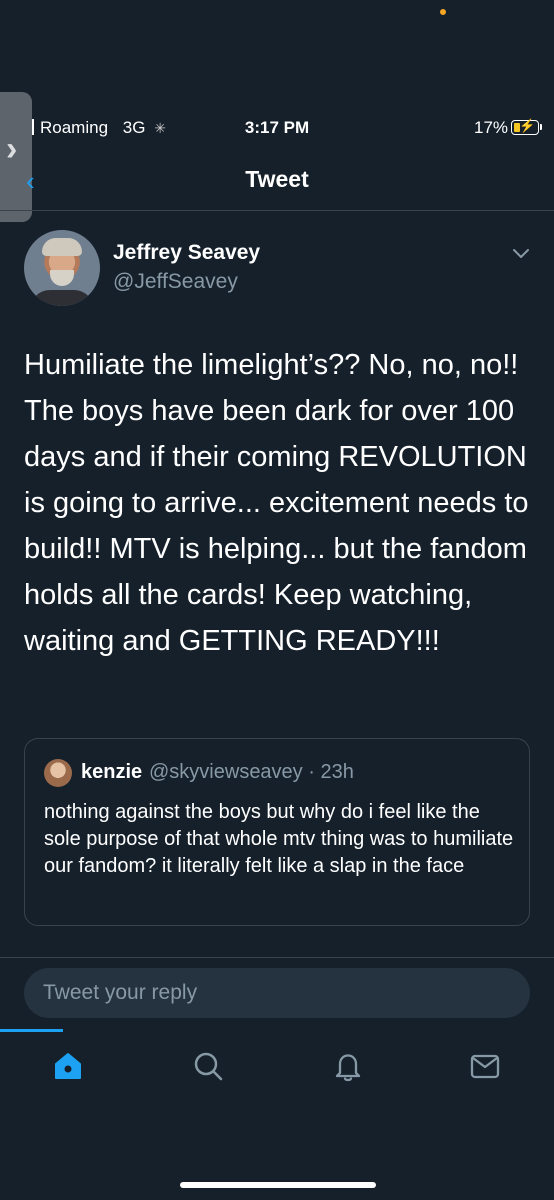 The width and height of the screenshot is (554, 1200). What do you see at coordinates (16, 157) in the screenshot?
I see `side-panel-handle: ›` at bounding box center [16, 157].